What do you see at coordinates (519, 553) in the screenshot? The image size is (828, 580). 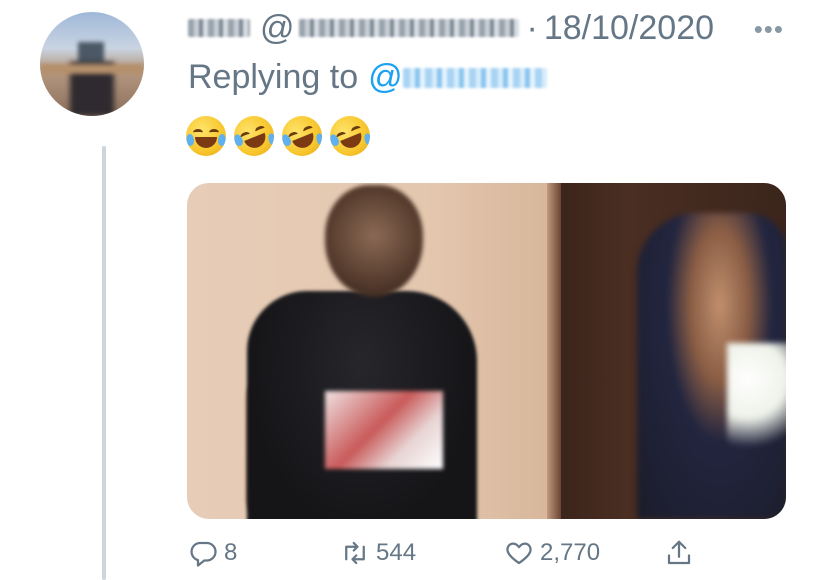 I see `like-icon` at bounding box center [519, 553].